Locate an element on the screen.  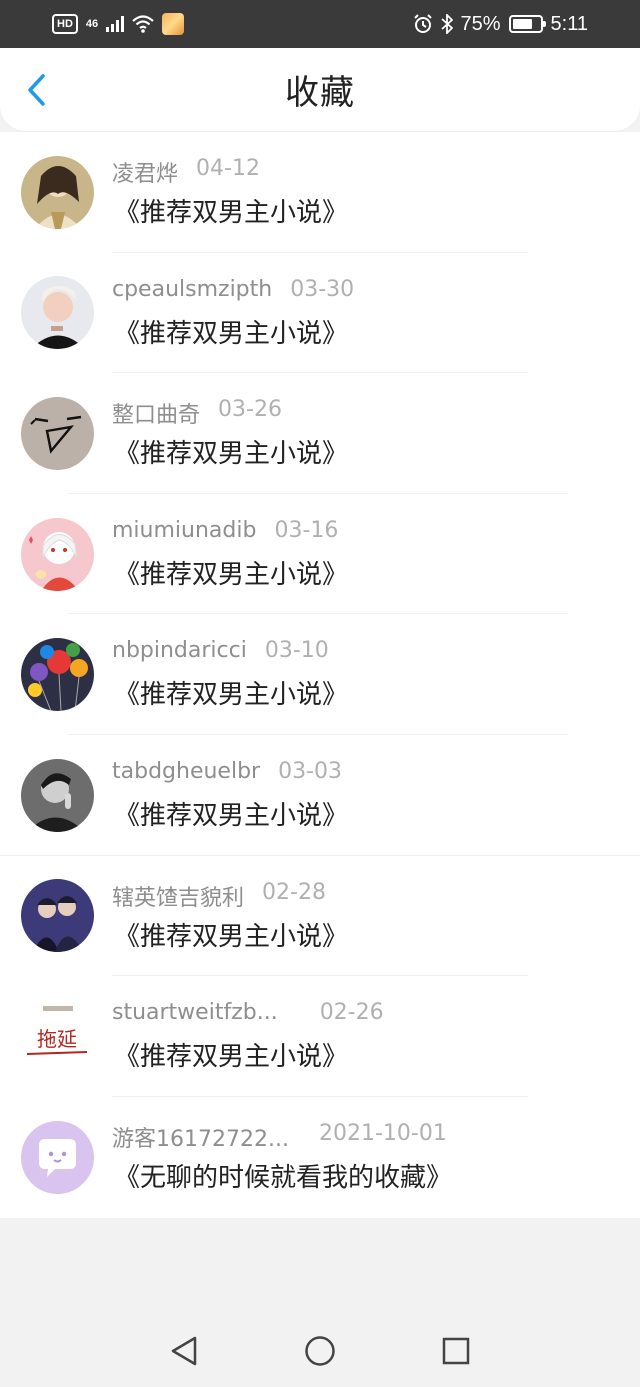
page-title: 收藏 is located at coordinates (320, 93).